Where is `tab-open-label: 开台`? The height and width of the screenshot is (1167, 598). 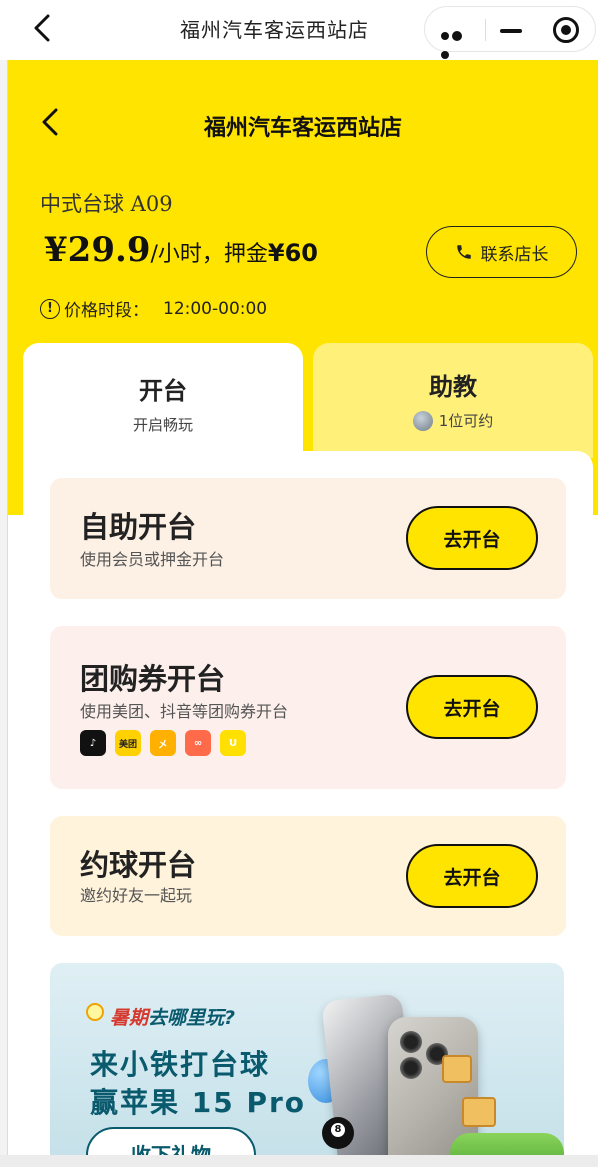 tab-open-label: 开台 is located at coordinates (163, 391).